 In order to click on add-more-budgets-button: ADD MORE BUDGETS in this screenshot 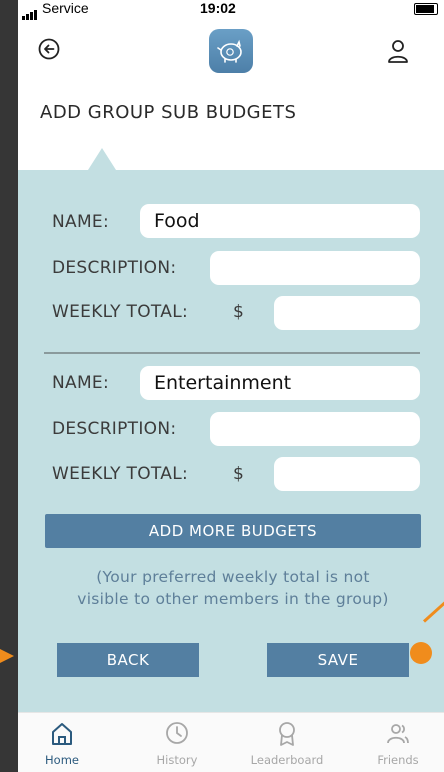, I will do `click(233, 531)`.